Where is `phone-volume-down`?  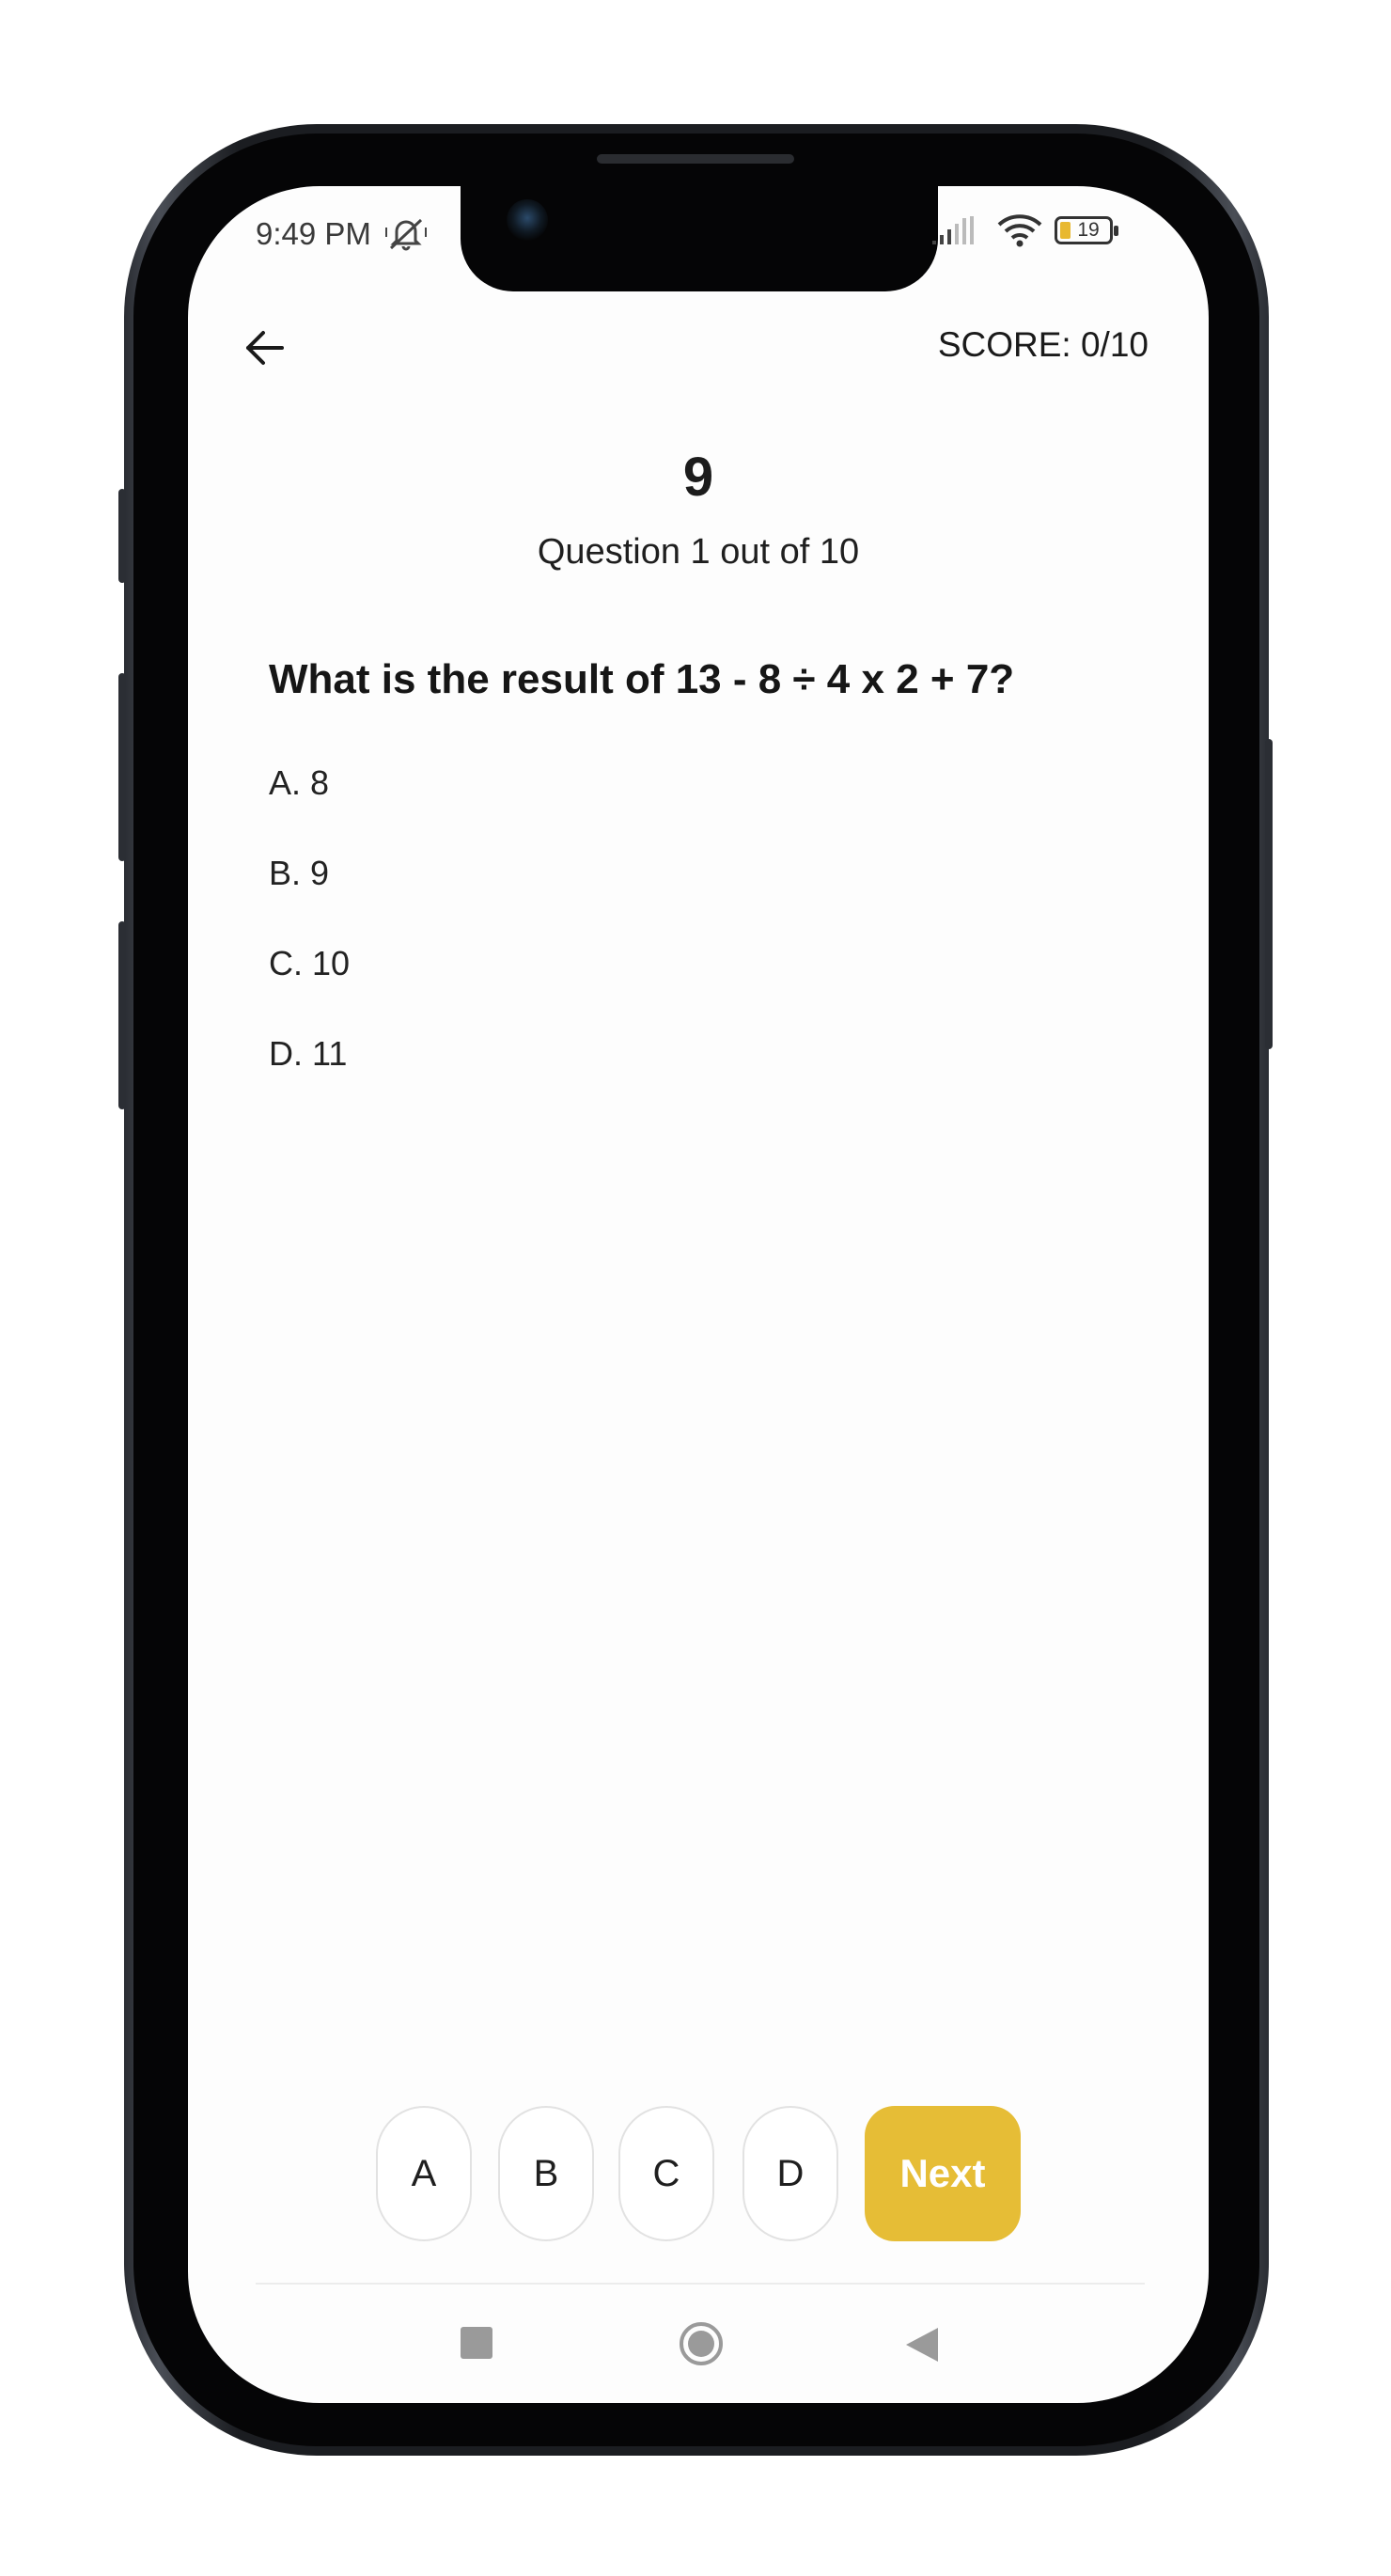
phone-volume-down is located at coordinates (122, 1015).